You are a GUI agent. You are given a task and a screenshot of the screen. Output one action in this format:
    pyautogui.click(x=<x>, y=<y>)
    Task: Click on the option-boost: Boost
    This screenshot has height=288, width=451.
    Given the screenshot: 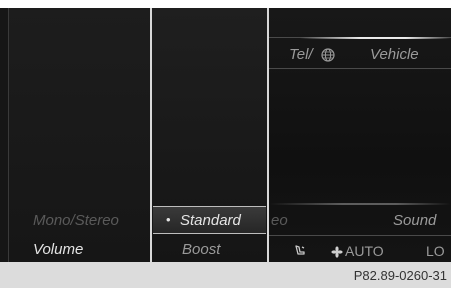 What is the action you would take?
    pyautogui.click(x=201, y=249)
    